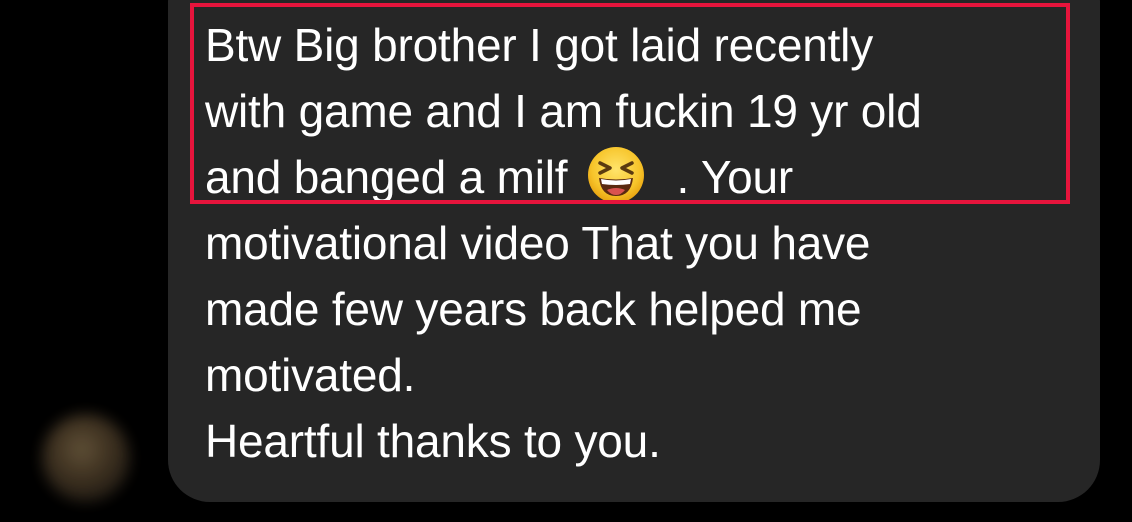  Describe the element at coordinates (433, 441) in the screenshot. I see `message-line-7: Heartful thanks to you.` at that location.